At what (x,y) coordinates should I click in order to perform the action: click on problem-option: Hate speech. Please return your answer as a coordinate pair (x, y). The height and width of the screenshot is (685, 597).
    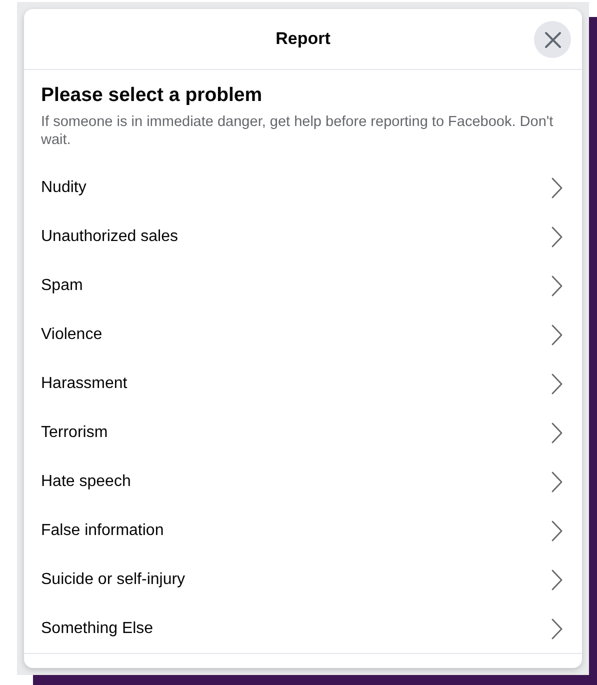
    Looking at the image, I should click on (303, 481).